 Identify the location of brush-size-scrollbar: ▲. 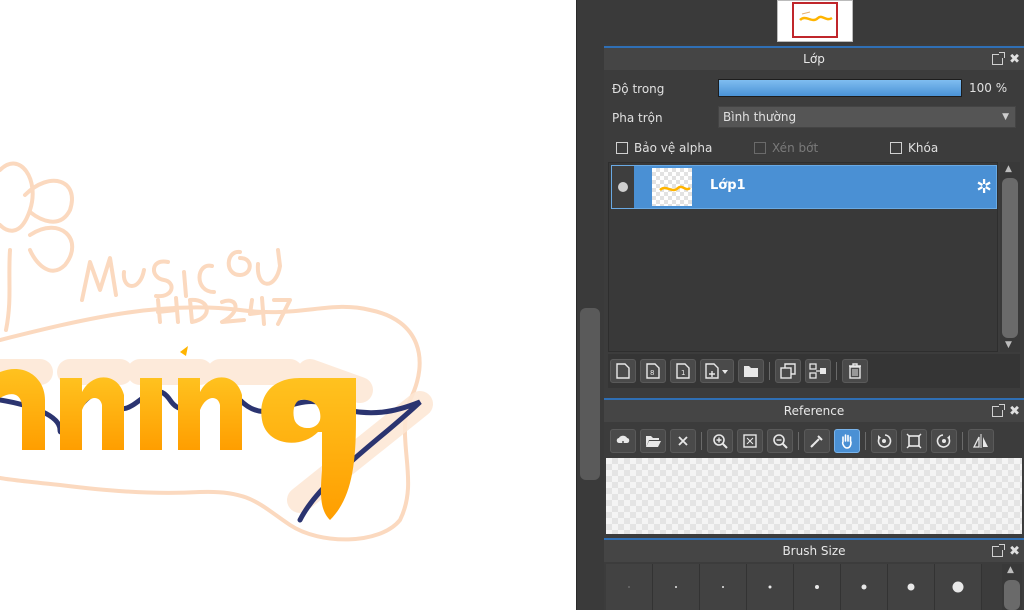
(1012, 587).